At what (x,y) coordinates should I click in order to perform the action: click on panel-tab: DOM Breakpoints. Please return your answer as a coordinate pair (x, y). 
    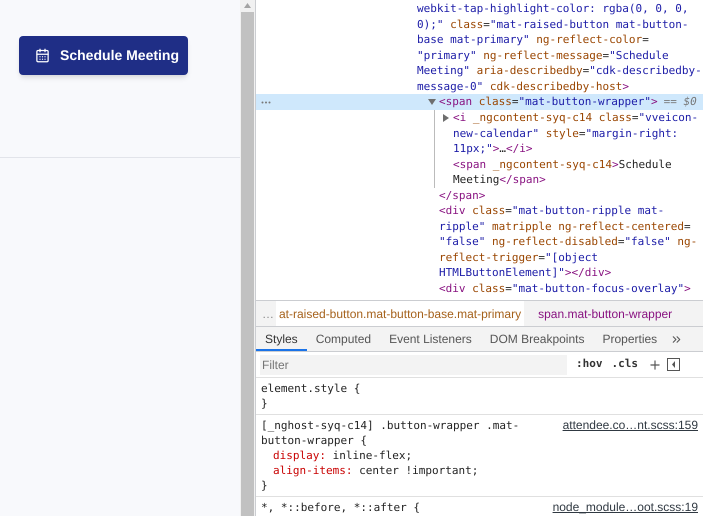
    Looking at the image, I should click on (537, 339).